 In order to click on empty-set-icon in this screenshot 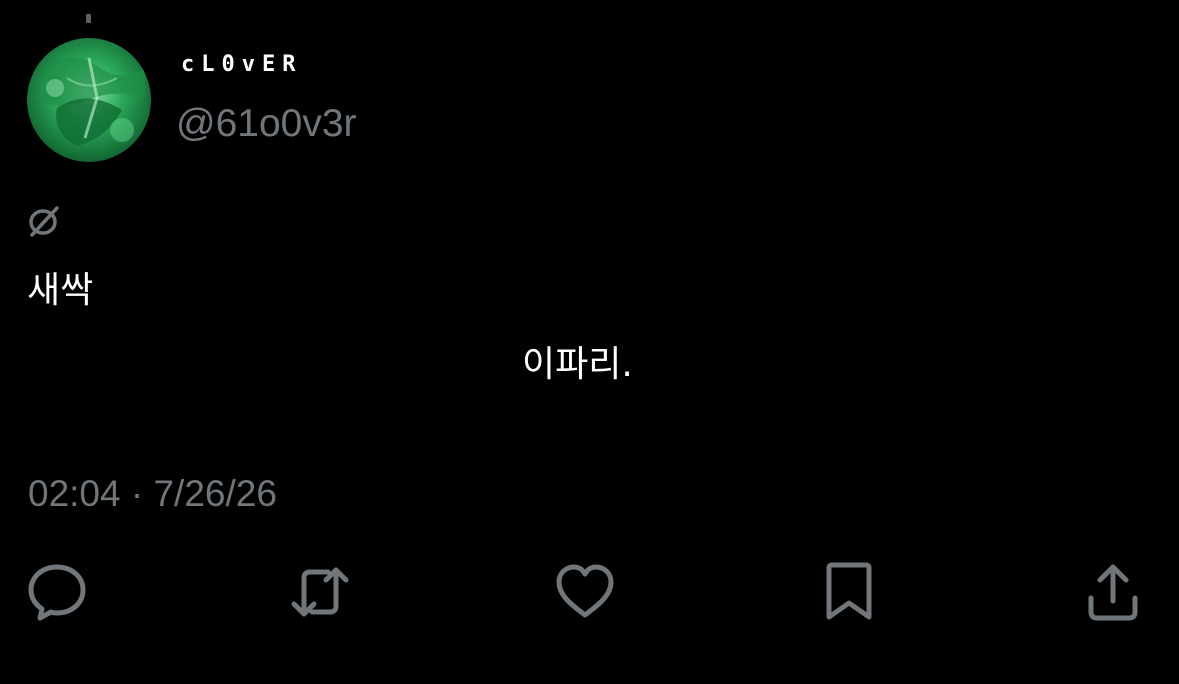, I will do `click(44, 221)`.